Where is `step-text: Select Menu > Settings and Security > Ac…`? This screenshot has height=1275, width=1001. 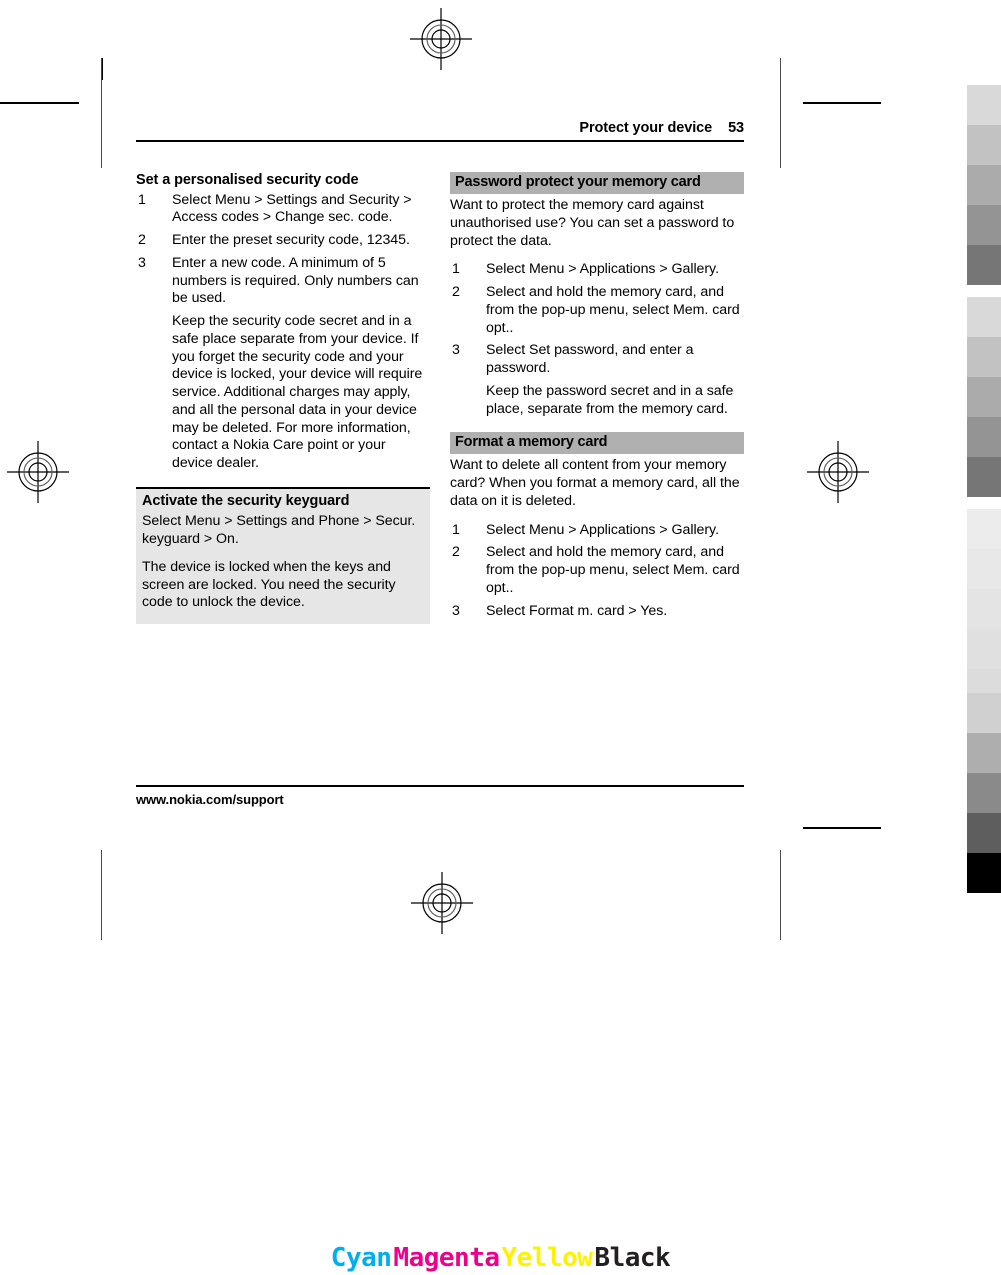 step-text: Select Menu > Settings and Security > Ac… is located at coordinates (292, 209).